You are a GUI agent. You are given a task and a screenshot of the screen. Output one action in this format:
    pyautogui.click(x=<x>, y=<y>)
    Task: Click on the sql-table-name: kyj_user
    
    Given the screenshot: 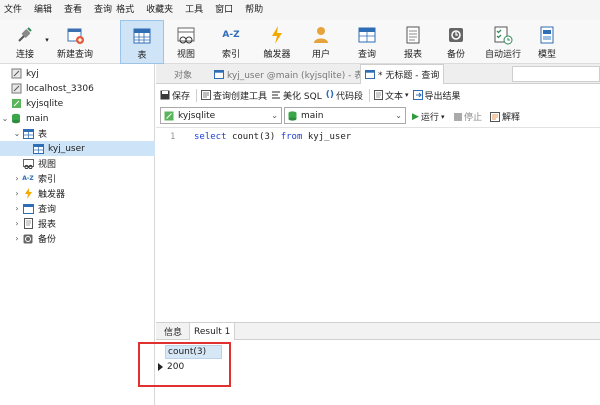 What is the action you would take?
    pyautogui.click(x=329, y=137)
    